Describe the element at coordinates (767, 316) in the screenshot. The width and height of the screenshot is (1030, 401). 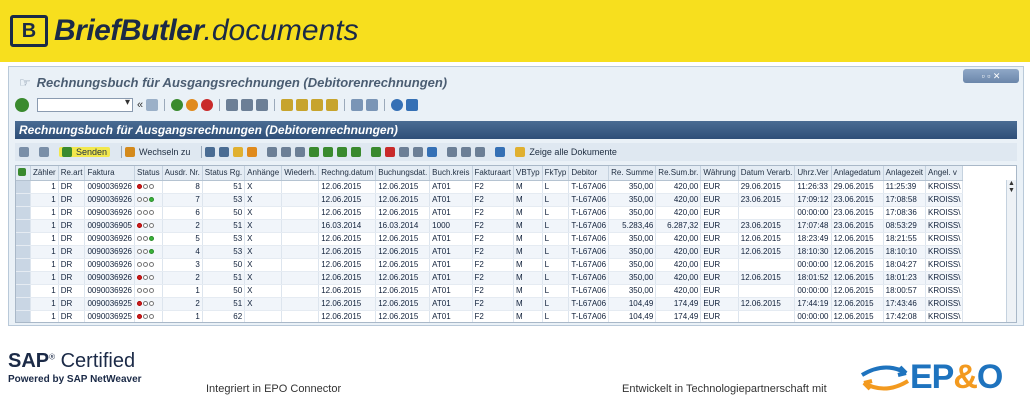
I see `cell-dv` at that location.